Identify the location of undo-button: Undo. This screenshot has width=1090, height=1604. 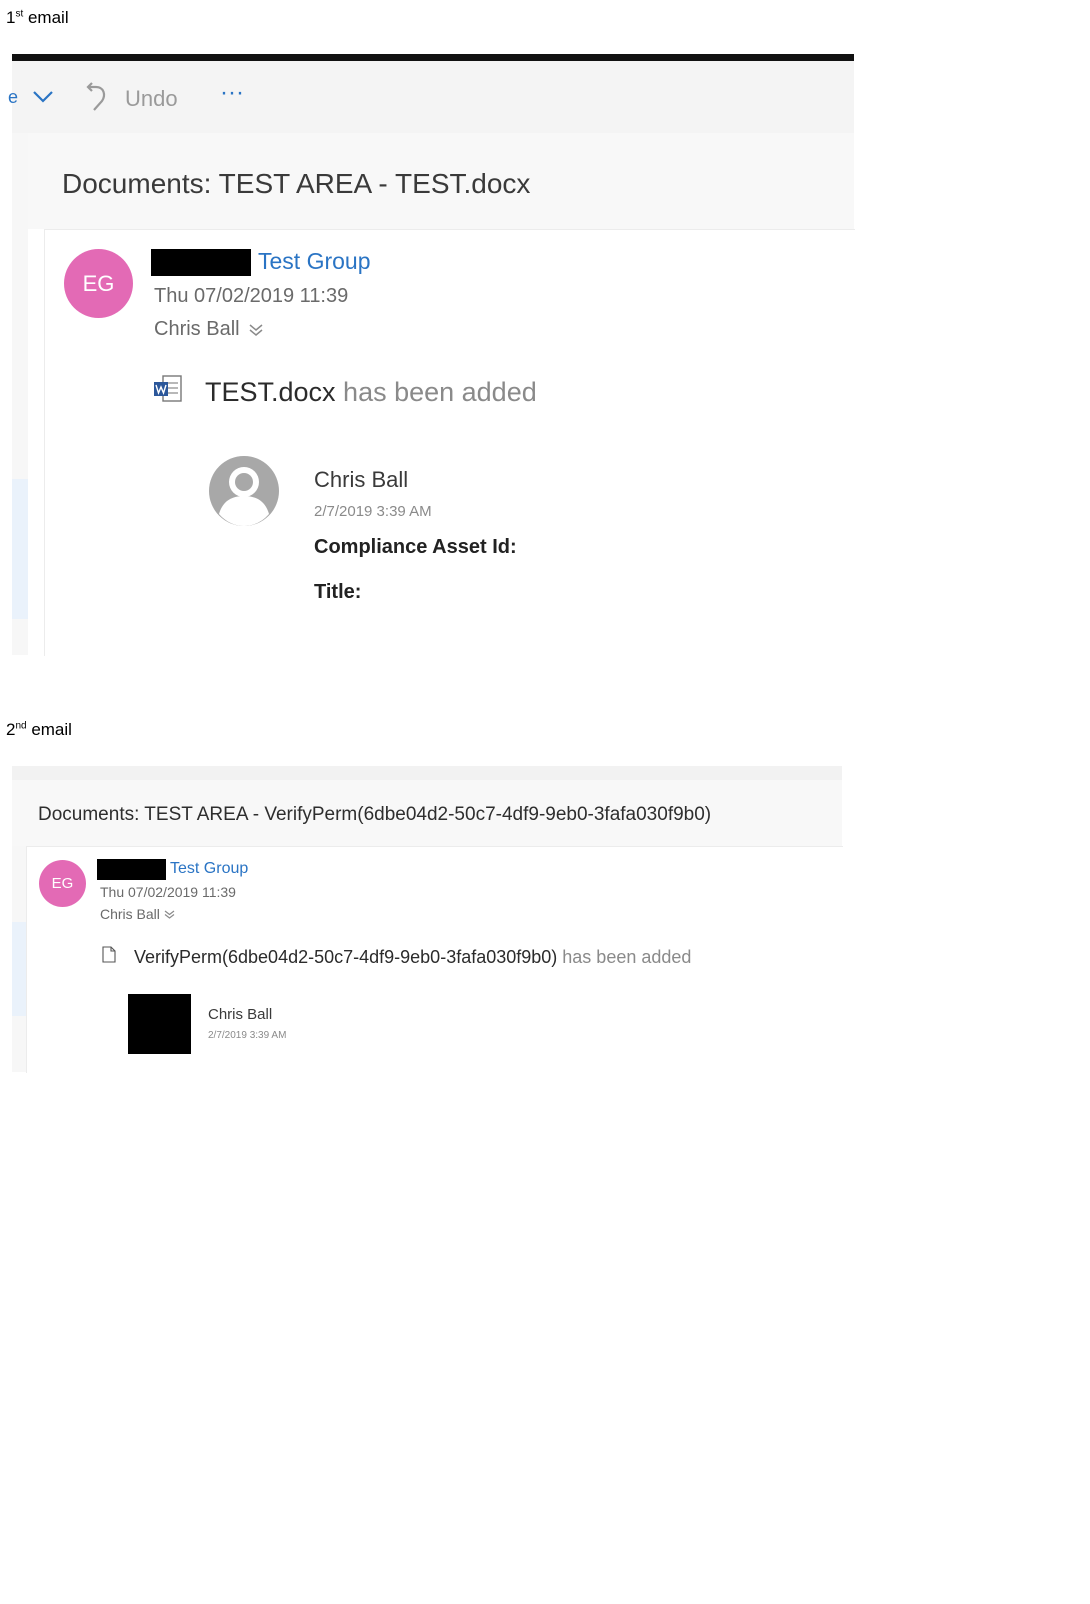
(151, 99).